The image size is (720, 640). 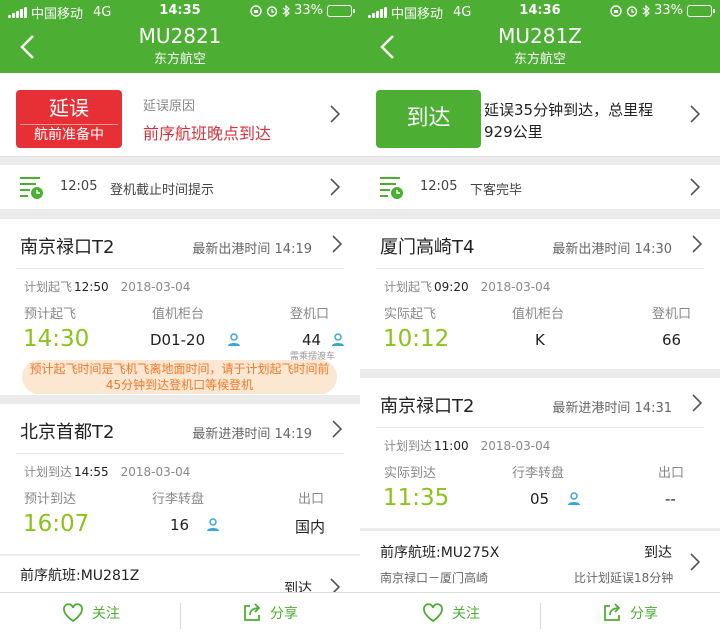 What do you see at coordinates (410, 314) in the screenshot?
I see `actual-departure-label: 实际起飞` at bounding box center [410, 314].